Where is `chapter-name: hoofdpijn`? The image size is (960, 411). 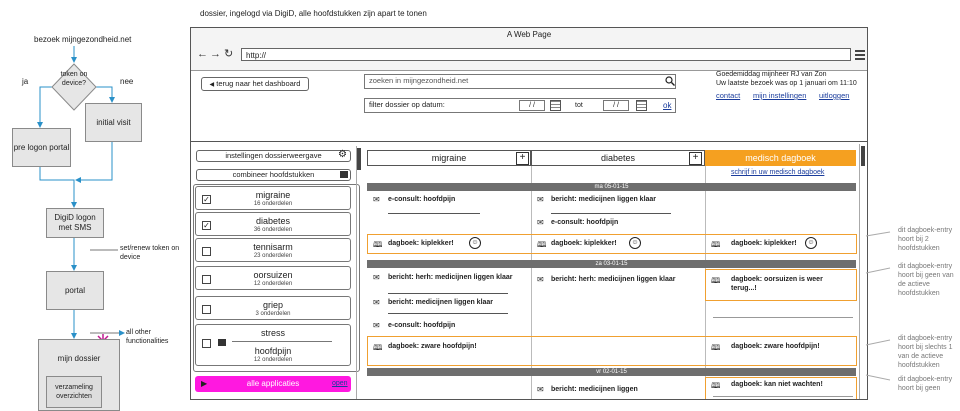
chapter-name: hoofdpijn is located at coordinates (273, 351).